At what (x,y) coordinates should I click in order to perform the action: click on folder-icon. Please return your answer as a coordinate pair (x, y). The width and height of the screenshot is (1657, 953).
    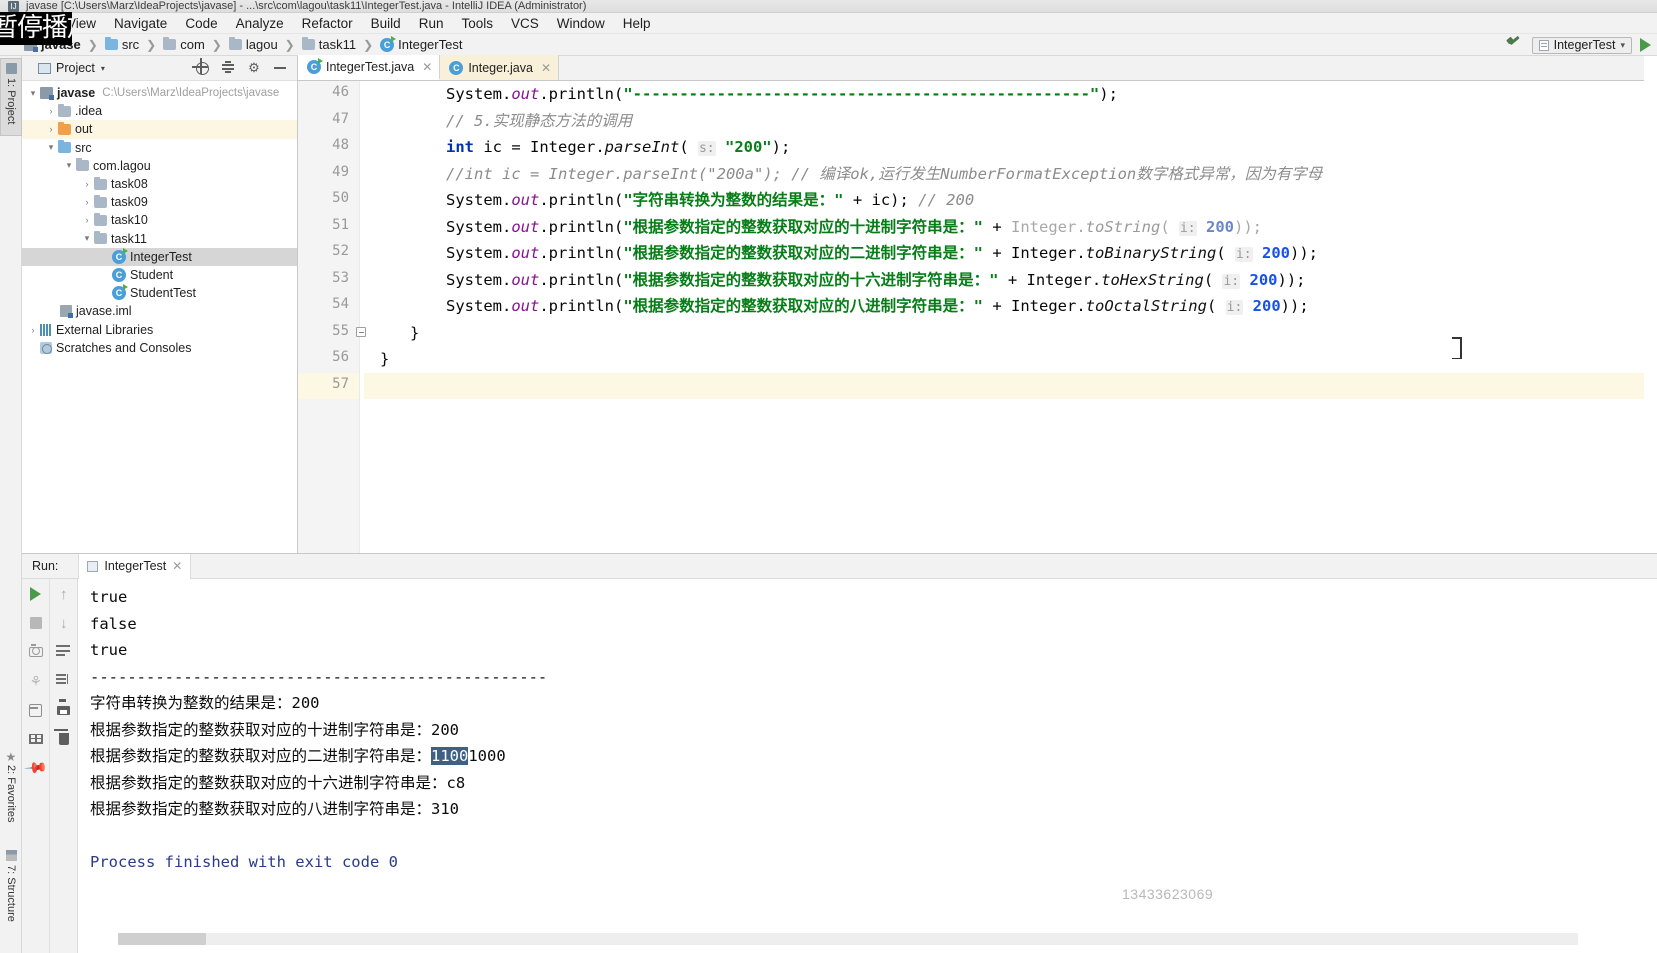
    Looking at the image, I should click on (308, 43).